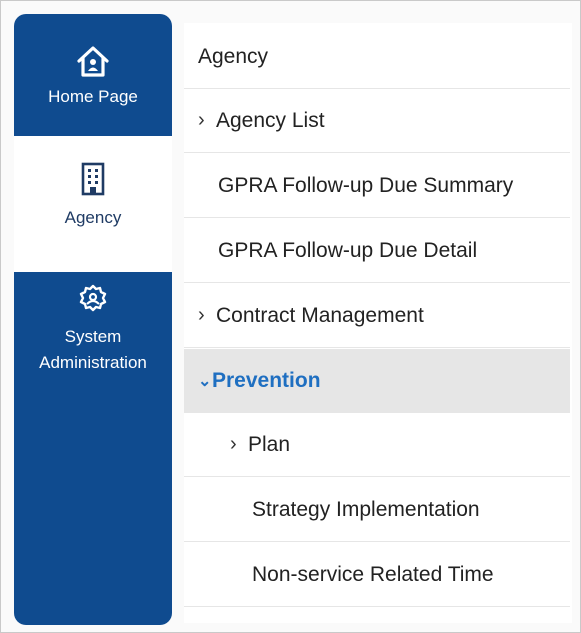 The image size is (581, 633). I want to click on submenu-item-label: GPRA Follow-up Due Summary, so click(366, 185).